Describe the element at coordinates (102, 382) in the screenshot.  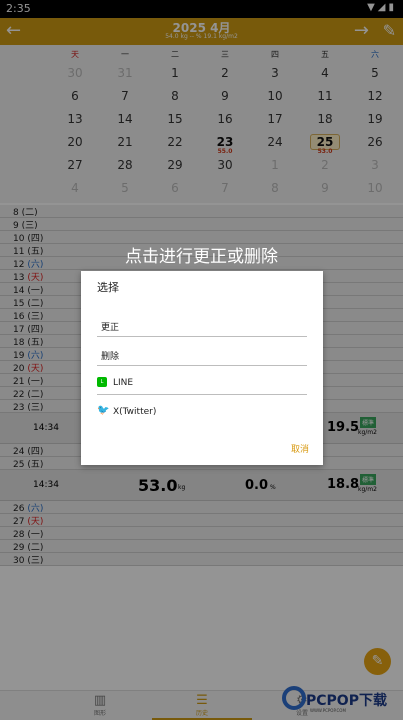
I see `line-icon: L` at that location.